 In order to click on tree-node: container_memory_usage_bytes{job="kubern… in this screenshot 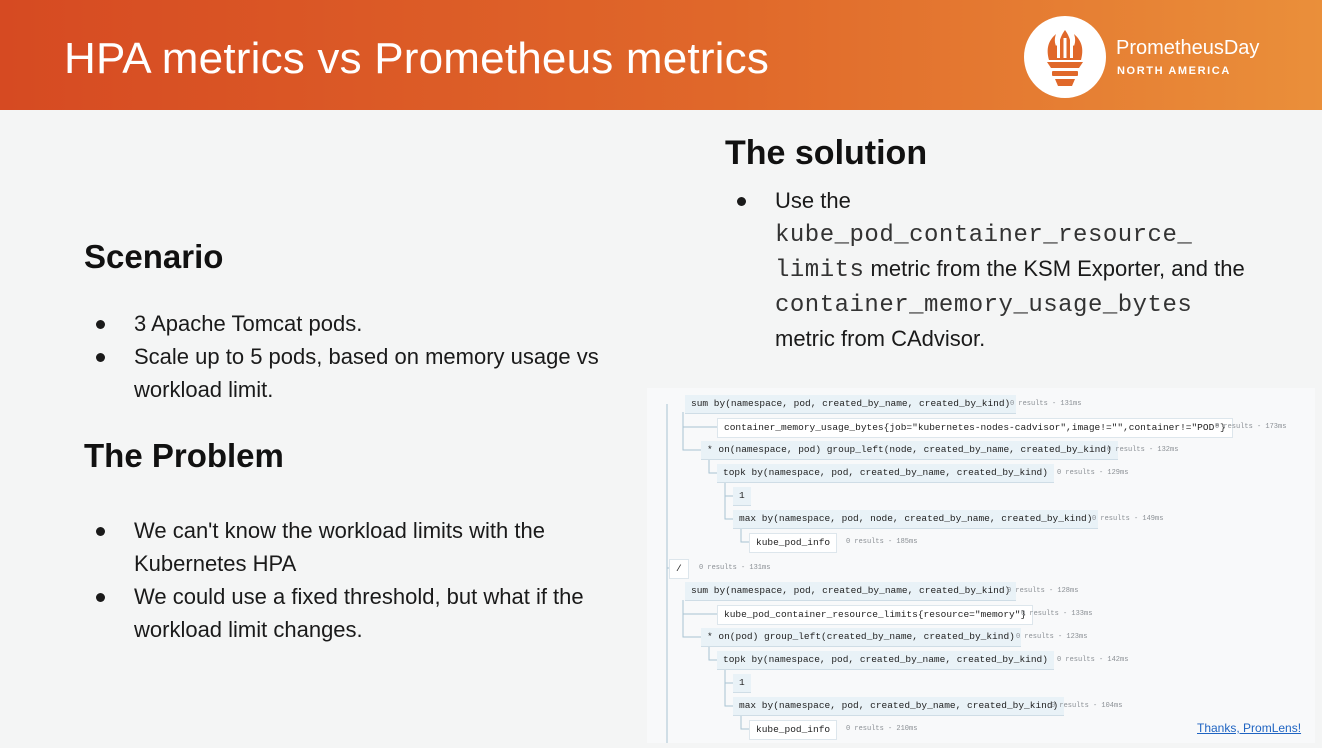, I will do `click(975, 428)`.